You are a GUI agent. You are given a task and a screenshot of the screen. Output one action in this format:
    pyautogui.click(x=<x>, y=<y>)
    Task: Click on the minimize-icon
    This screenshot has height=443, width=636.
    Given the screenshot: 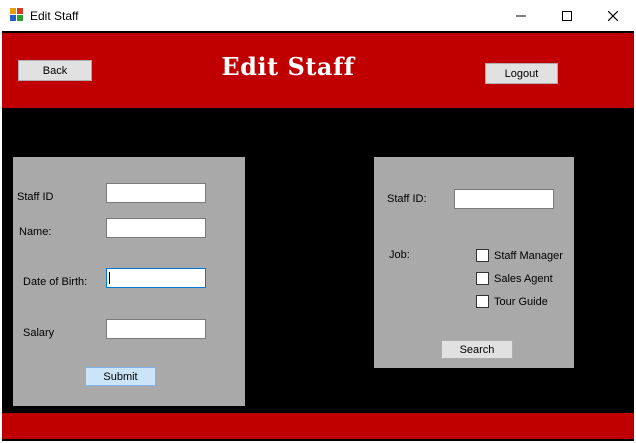 What is the action you would take?
    pyautogui.click(x=521, y=15)
    